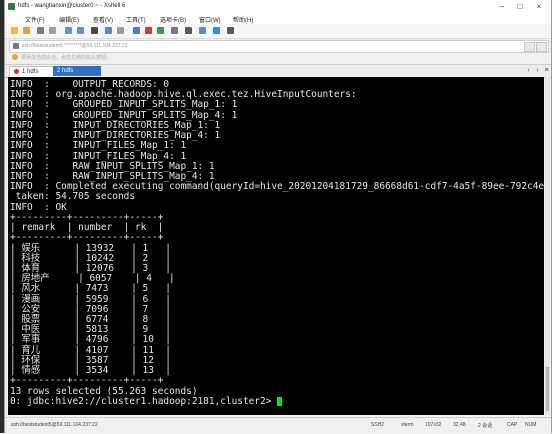 This screenshot has width=554, height=434. I want to click on session-status-icon, so click(16, 71).